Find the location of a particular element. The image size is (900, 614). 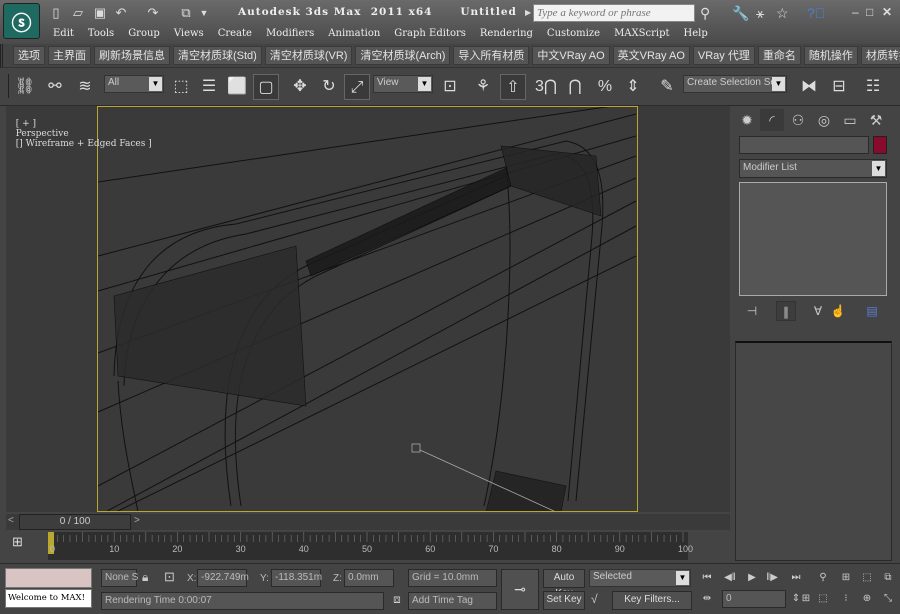

auto-key-button: Auto Key is located at coordinates (564, 584).